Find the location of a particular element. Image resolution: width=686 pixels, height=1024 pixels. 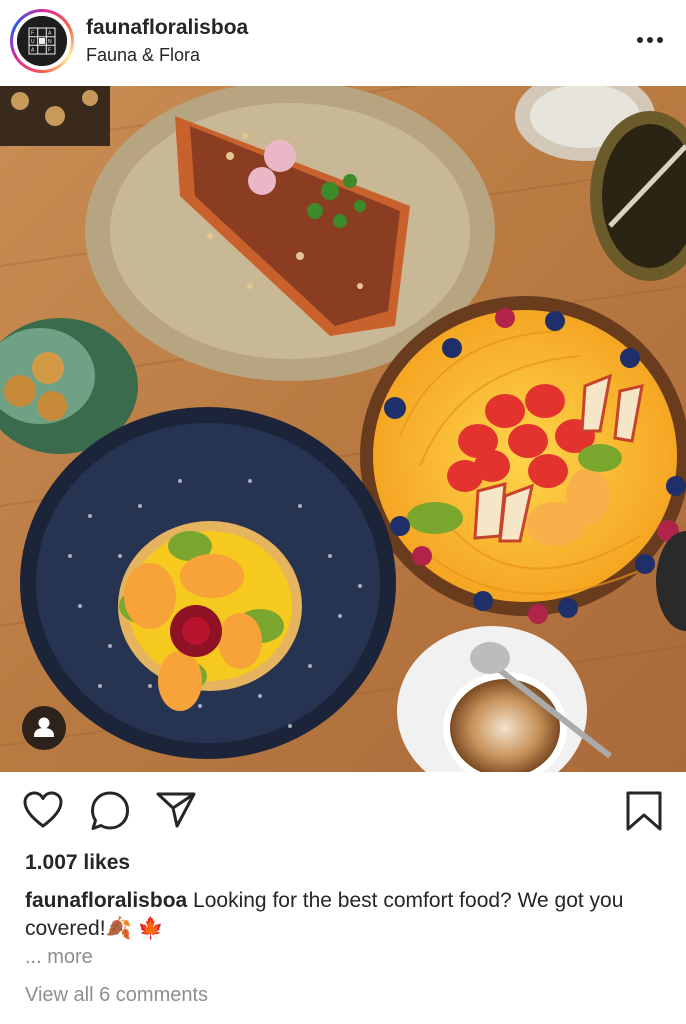

caption-username: faunafloralisboa is located at coordinates (106, 900).